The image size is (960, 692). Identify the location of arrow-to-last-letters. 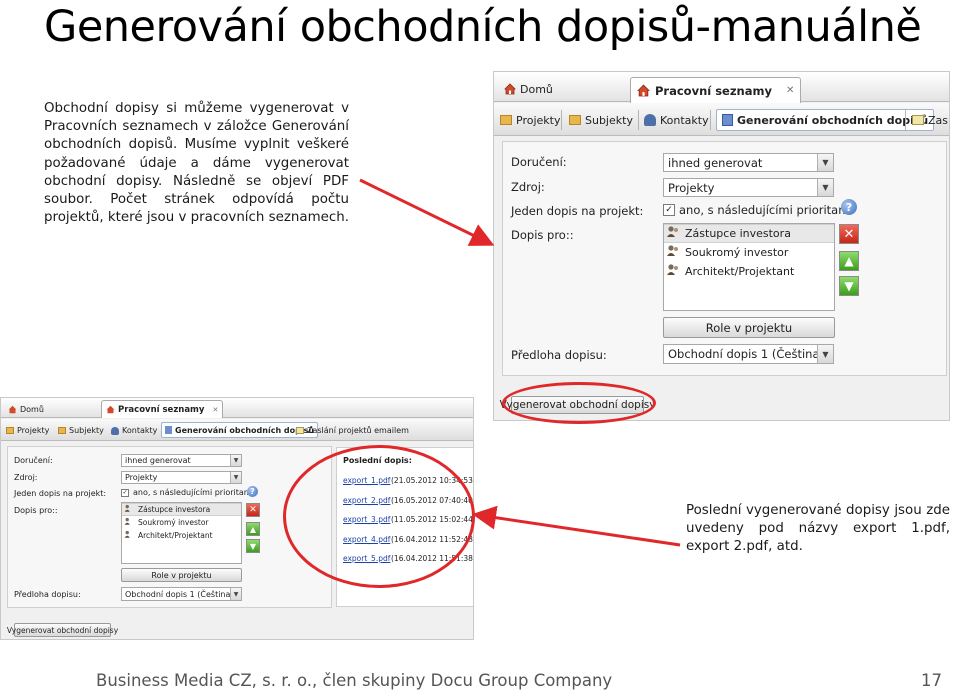
(576, 526).